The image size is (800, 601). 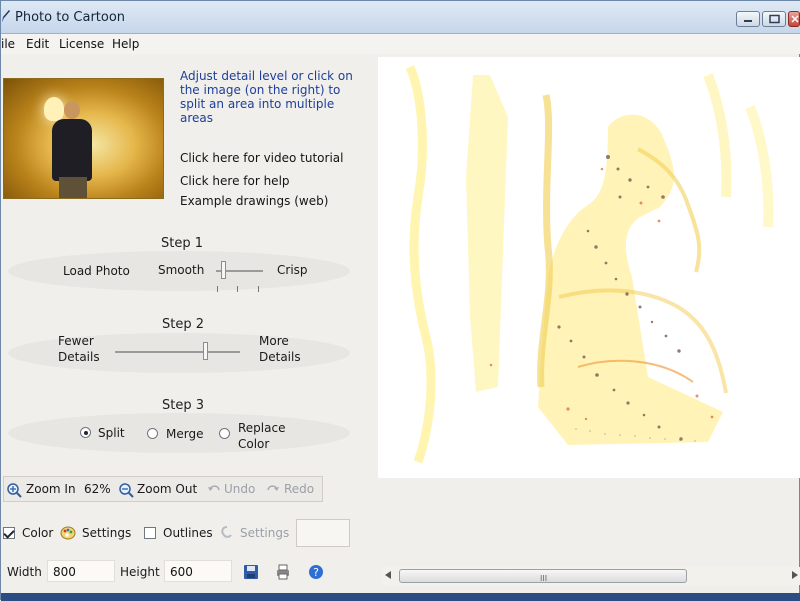 I want to click on pencil-icon, so click(x=6, y=16).